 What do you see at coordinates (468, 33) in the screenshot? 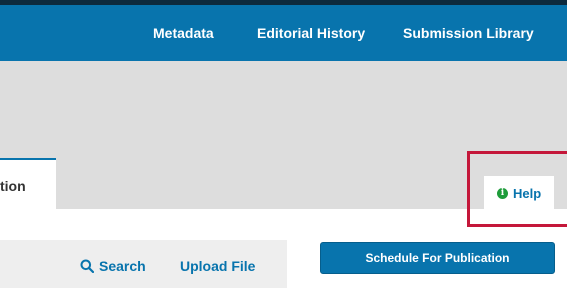
I see `nav-link-submission-library: Submission Library` at bounding box center [468, 33].